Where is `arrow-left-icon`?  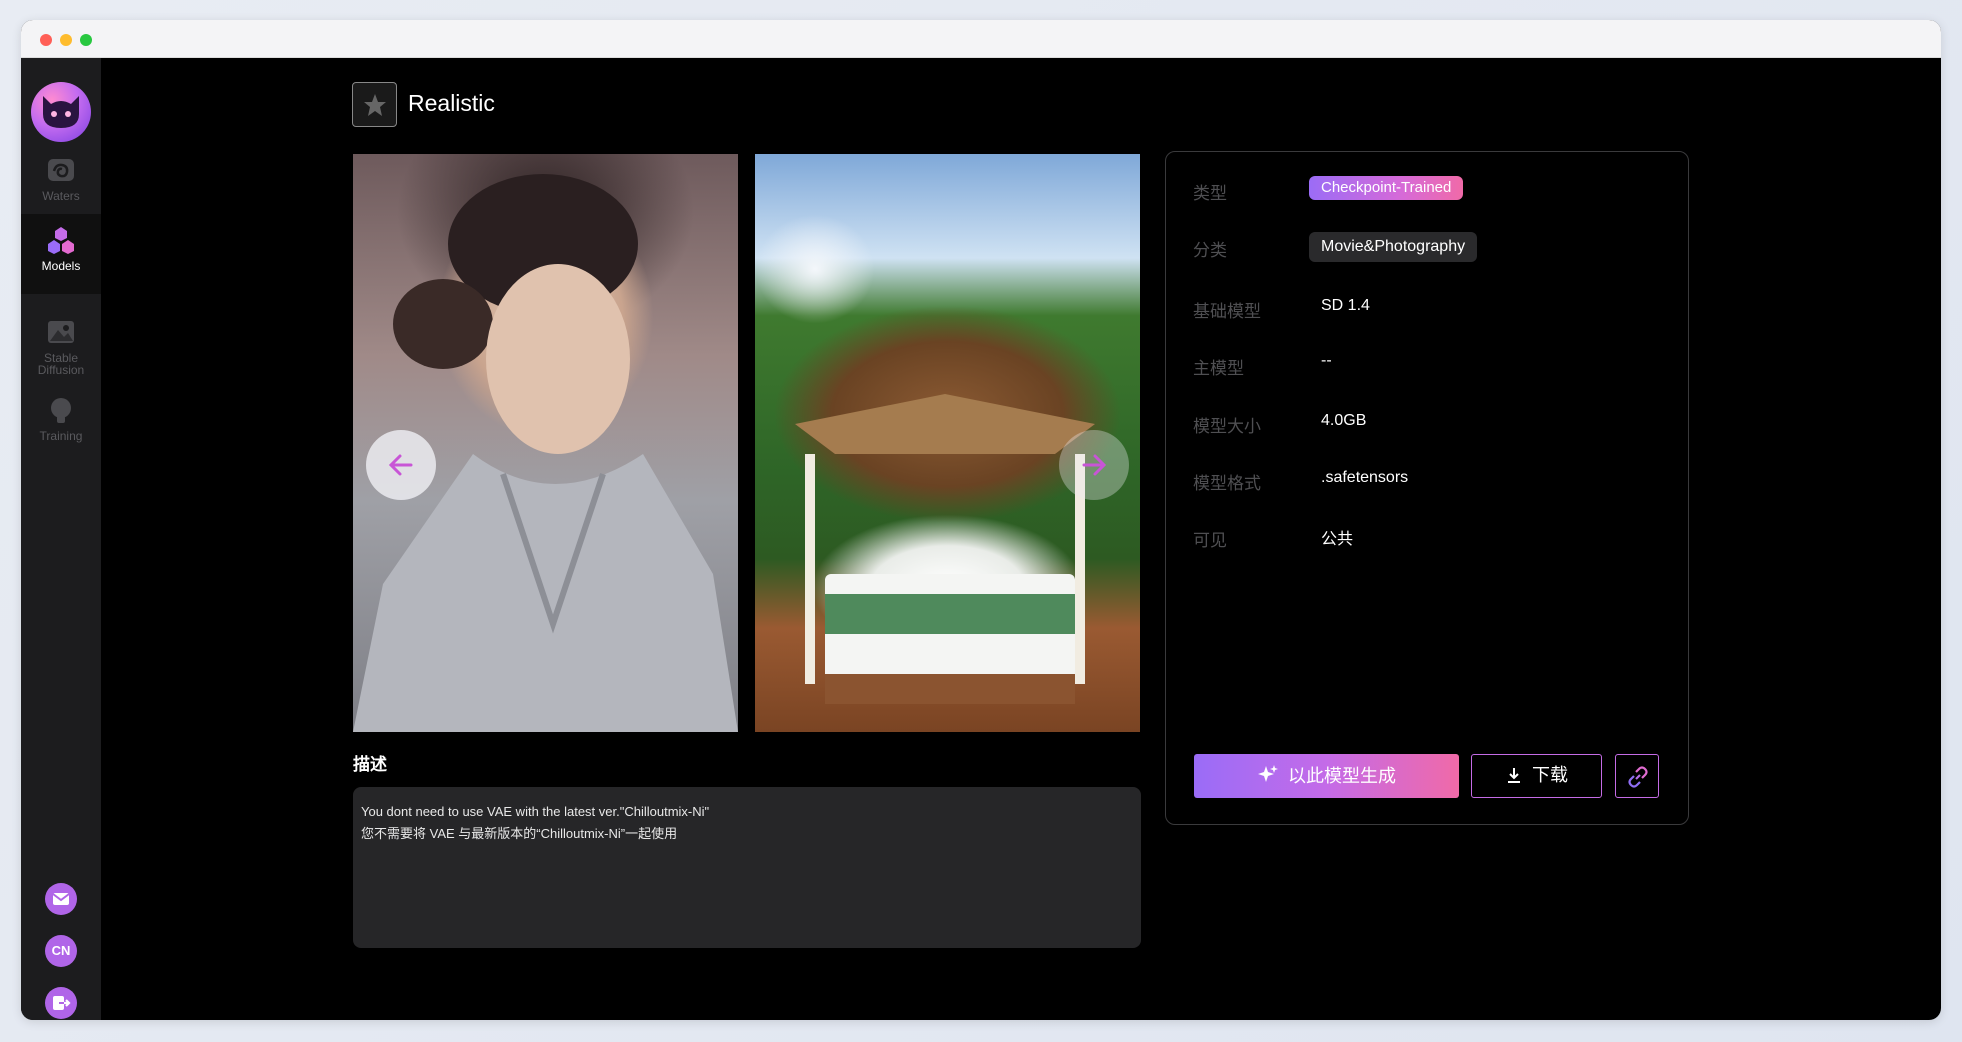
arrow-left-icon is located at coordinates (400, 465).